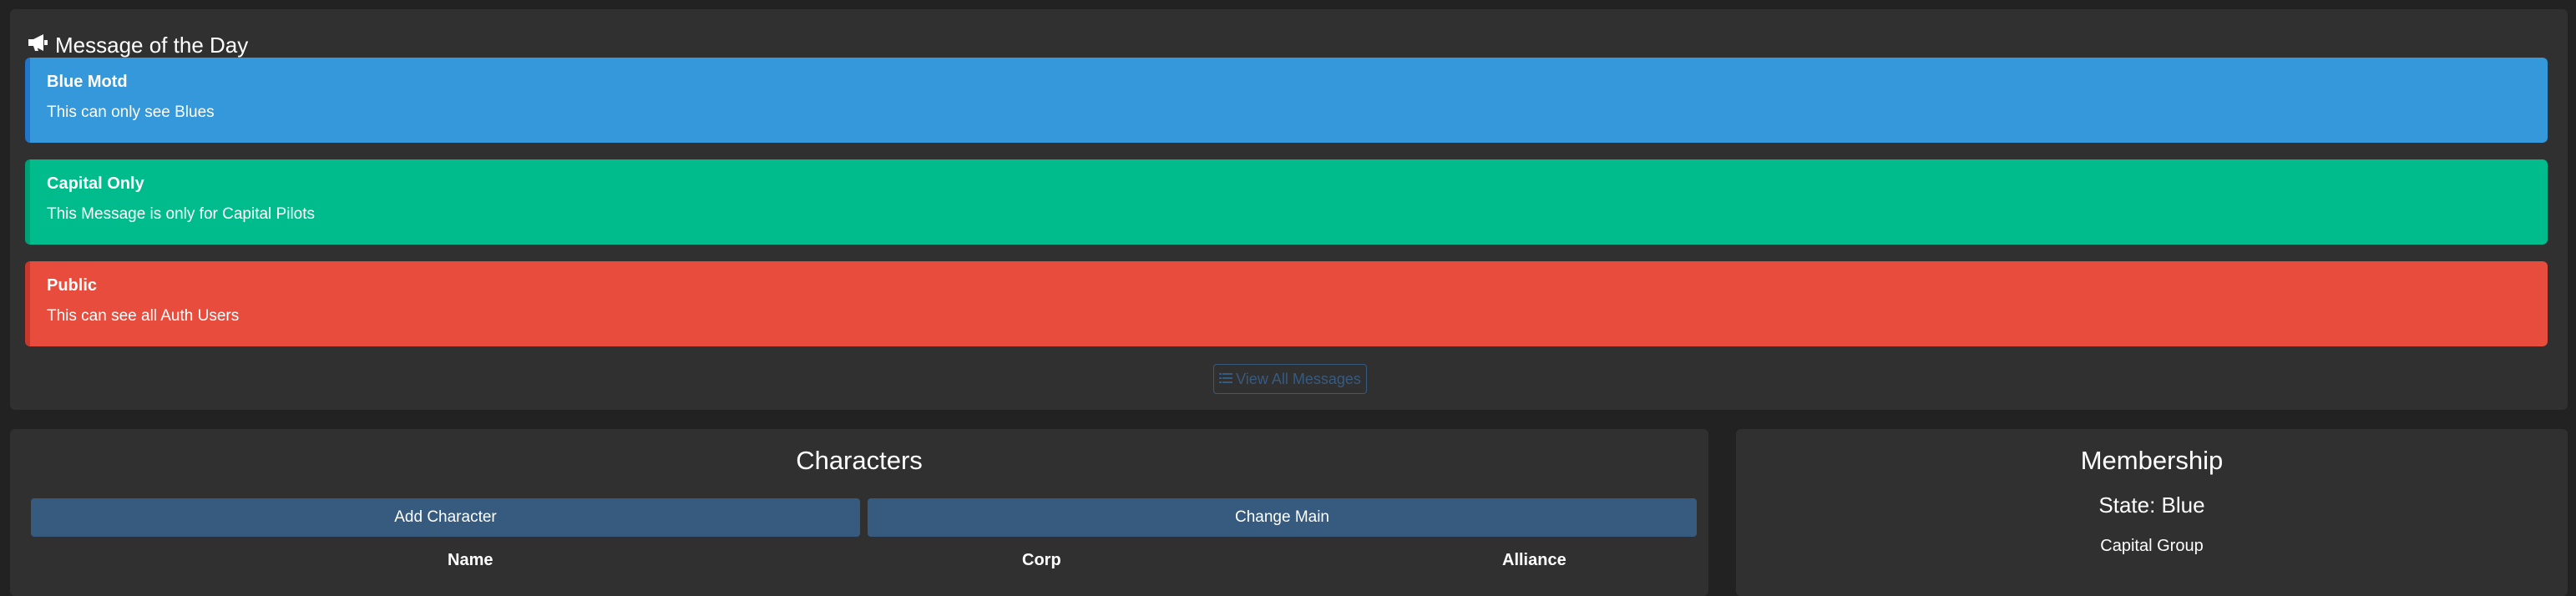  Describe the element at coordinates (1298, 379) in the screenshot. I see `view-all-label: View All Messages` at that location.